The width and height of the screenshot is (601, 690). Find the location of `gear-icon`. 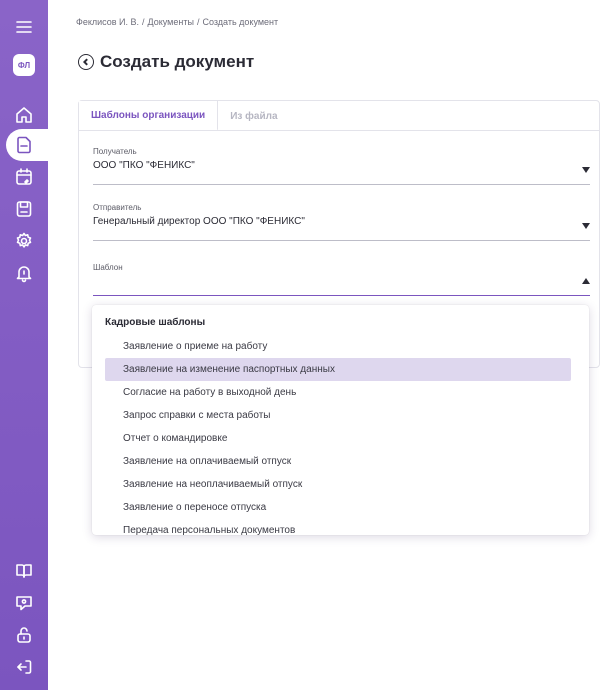

gear-icon is located at coordinates (24, 241).